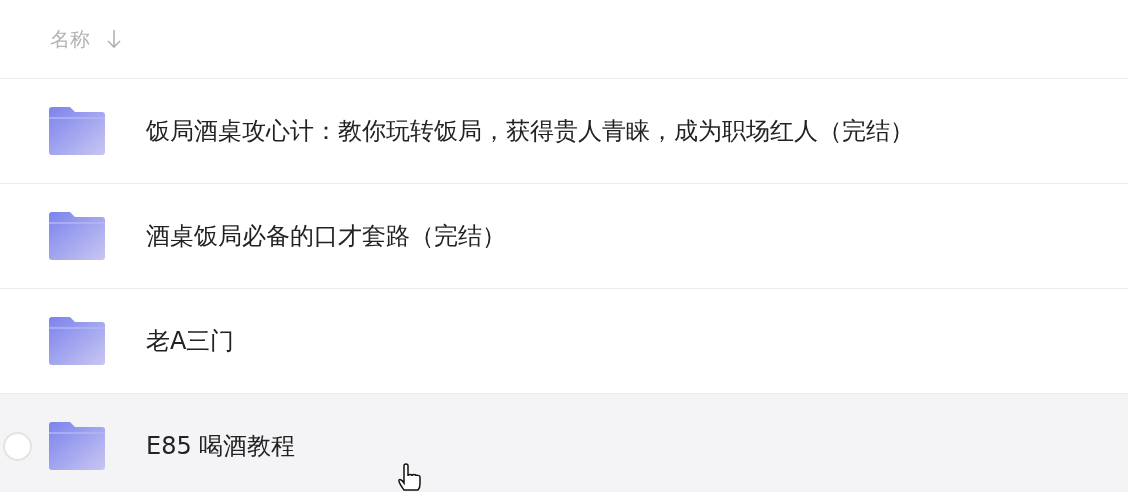 The image size is (1128, 492). Describe the element at coordinates (326, 236) in the screenshot. I see `folder-name: 酒桌饭局必备的口才套路（完结）` at that location.